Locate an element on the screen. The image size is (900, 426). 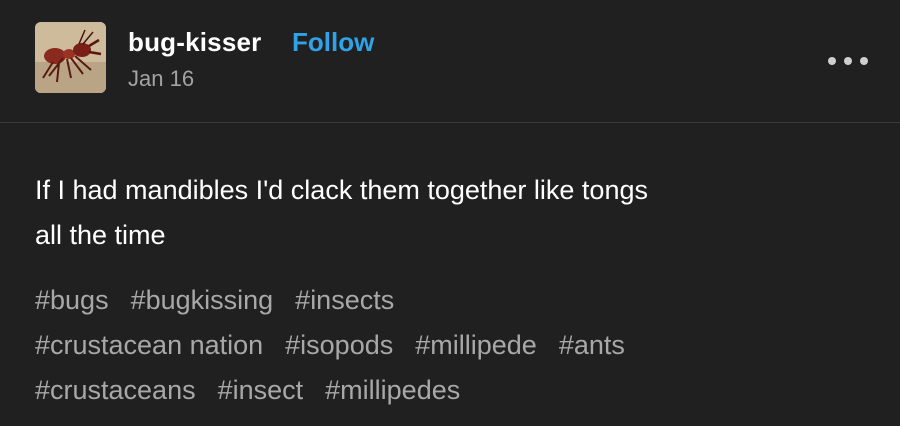
tag-row: #crustaceans #insect #millipedes is located at coordinates (455, 390).